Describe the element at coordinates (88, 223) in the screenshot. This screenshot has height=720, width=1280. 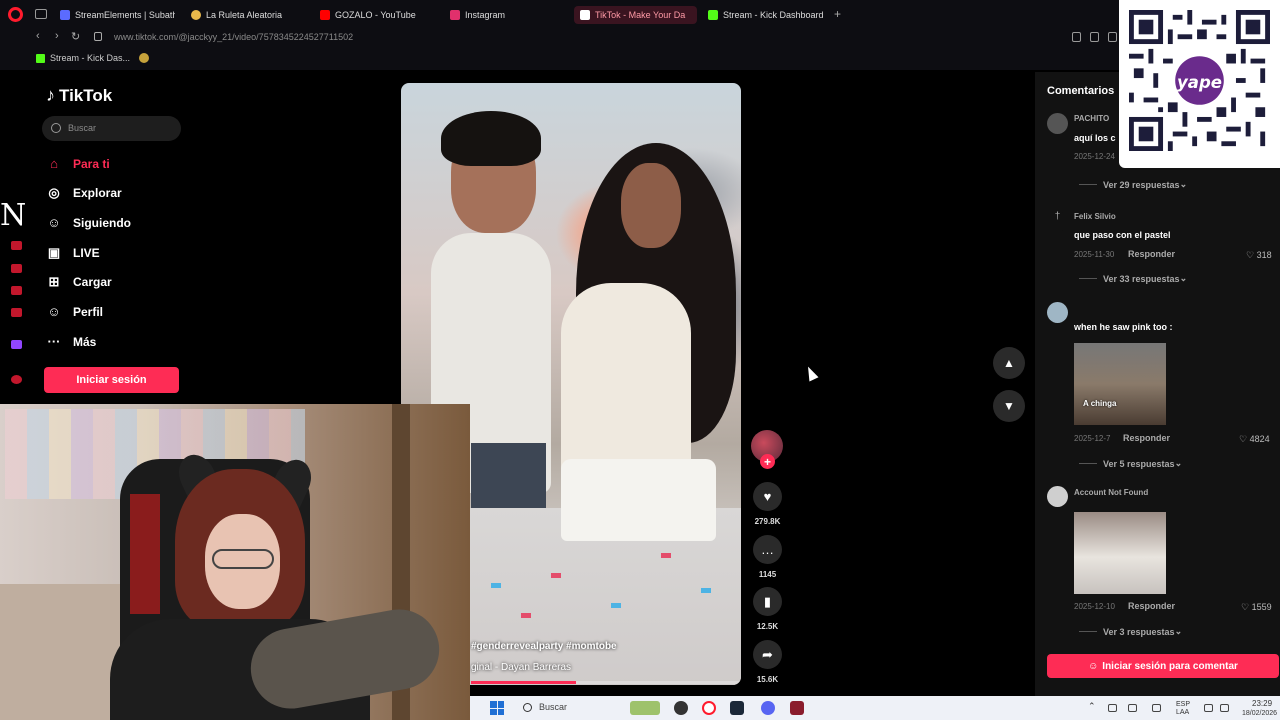
I see `nav-following: ☺ Siguiendo` at that location.